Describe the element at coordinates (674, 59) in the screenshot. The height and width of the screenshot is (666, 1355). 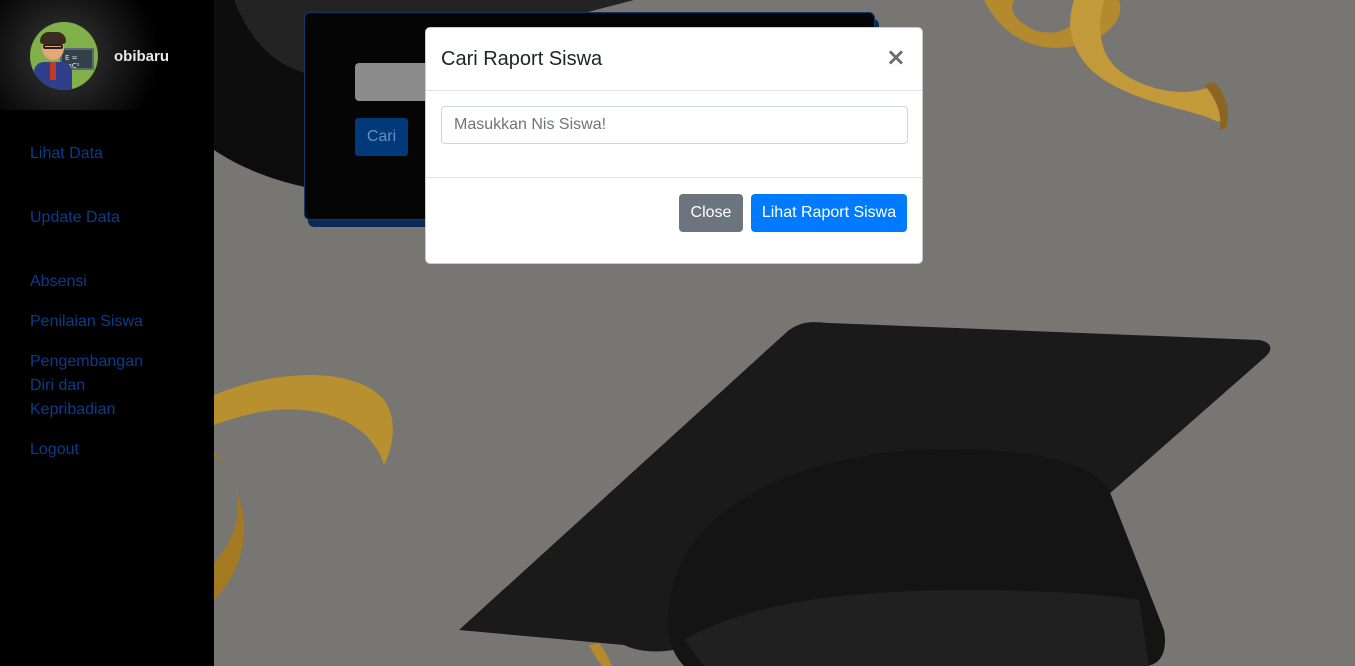
I see `modal-header: Cari Raport Siswa ×` at that location.